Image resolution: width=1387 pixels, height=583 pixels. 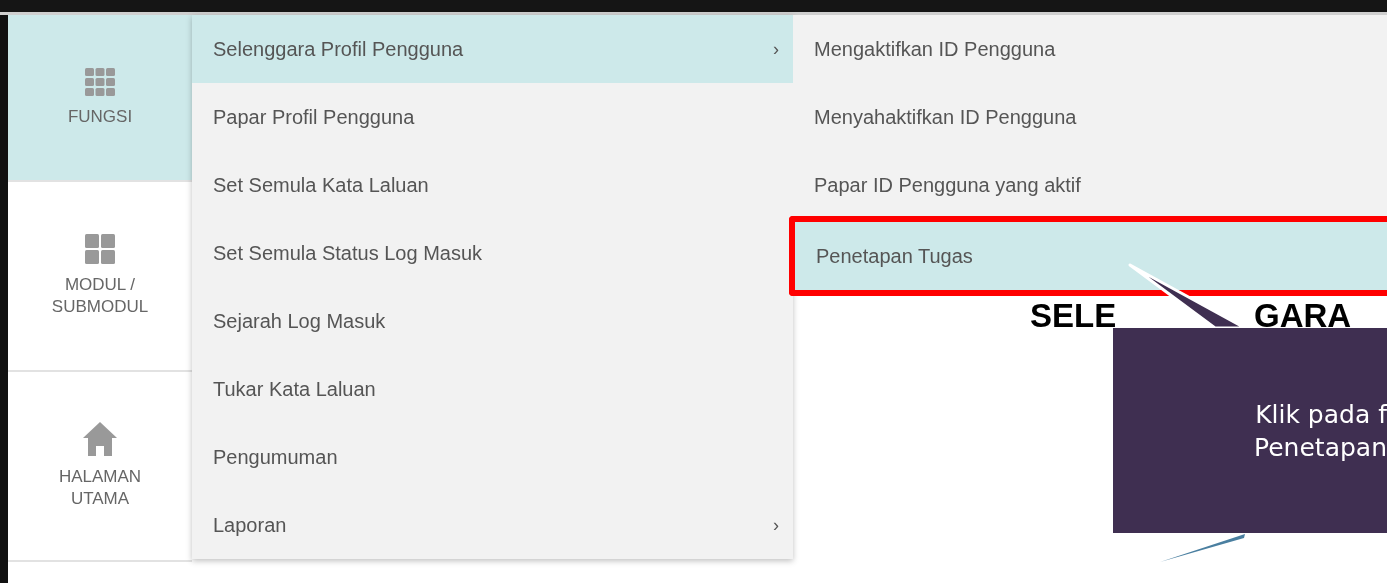 What do you see at coordinates (492, 457) in the screenshot?
I see `menu-item: Pengumuman` at bounding box center [492, 457].